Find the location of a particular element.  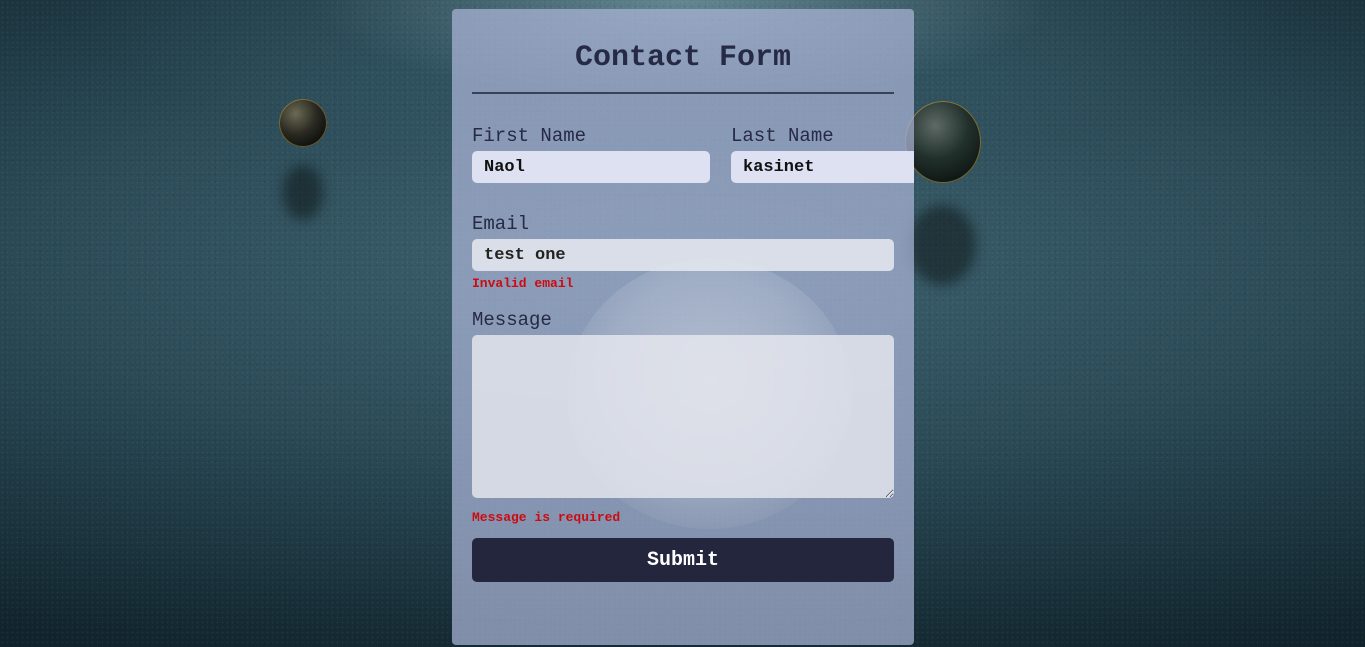

first-name-input is located at coordinates (591, 167).